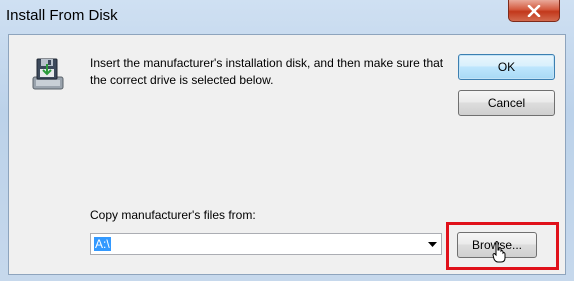 This screenshot has width=574, height=281. Describe the element at coordinates (48, 74) in the screenshot. I see `install-disk-icon` at that location.